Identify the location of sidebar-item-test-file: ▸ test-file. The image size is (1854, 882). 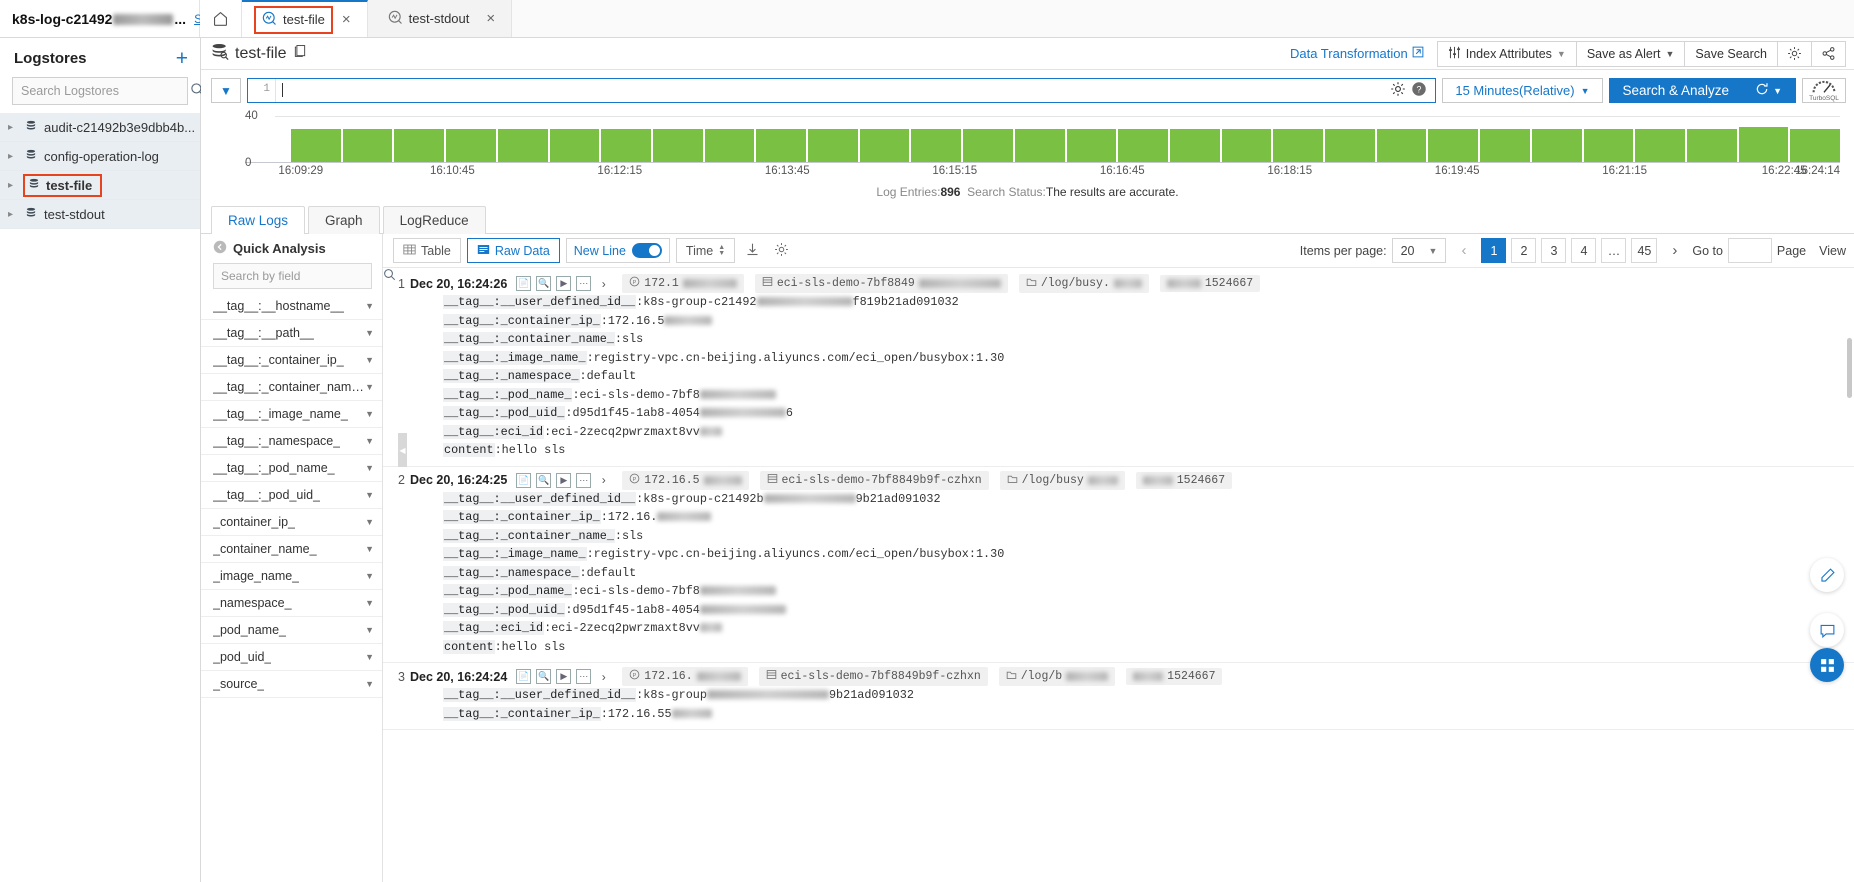
(100, 185).